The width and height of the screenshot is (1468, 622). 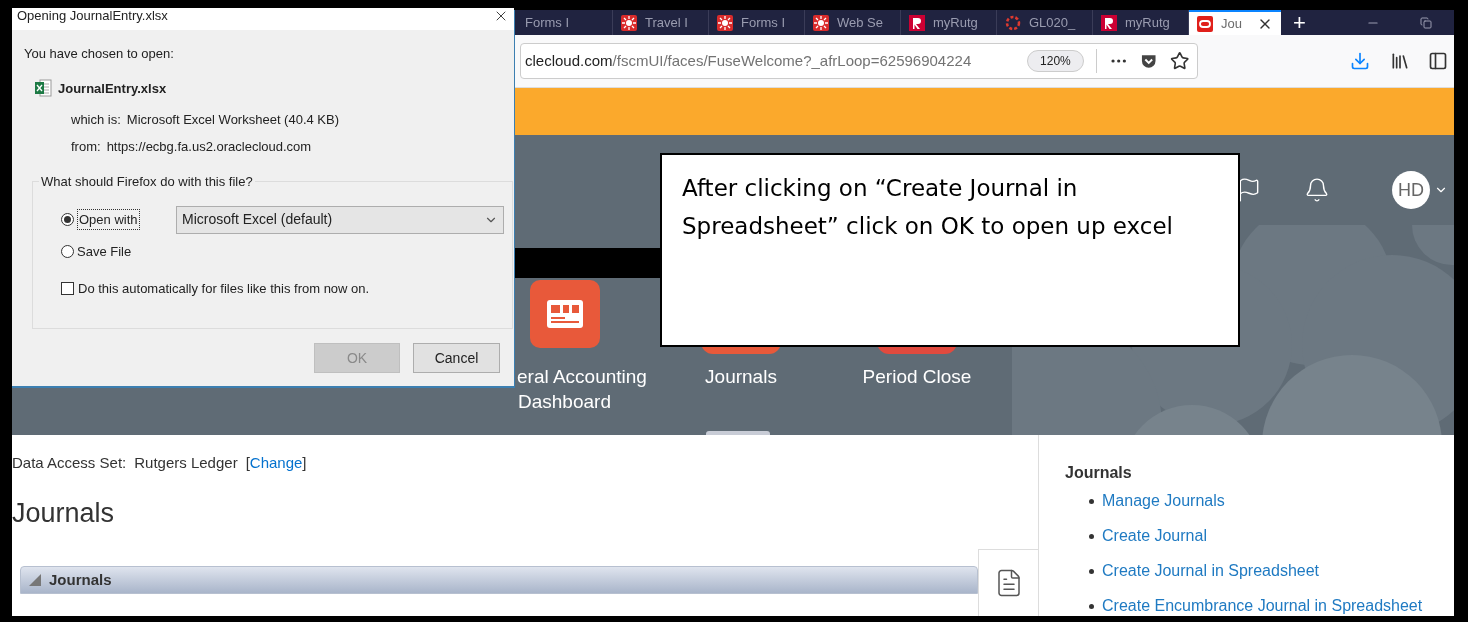 I want to click on dotted-ring-icon, so click(x=1013, y=22).